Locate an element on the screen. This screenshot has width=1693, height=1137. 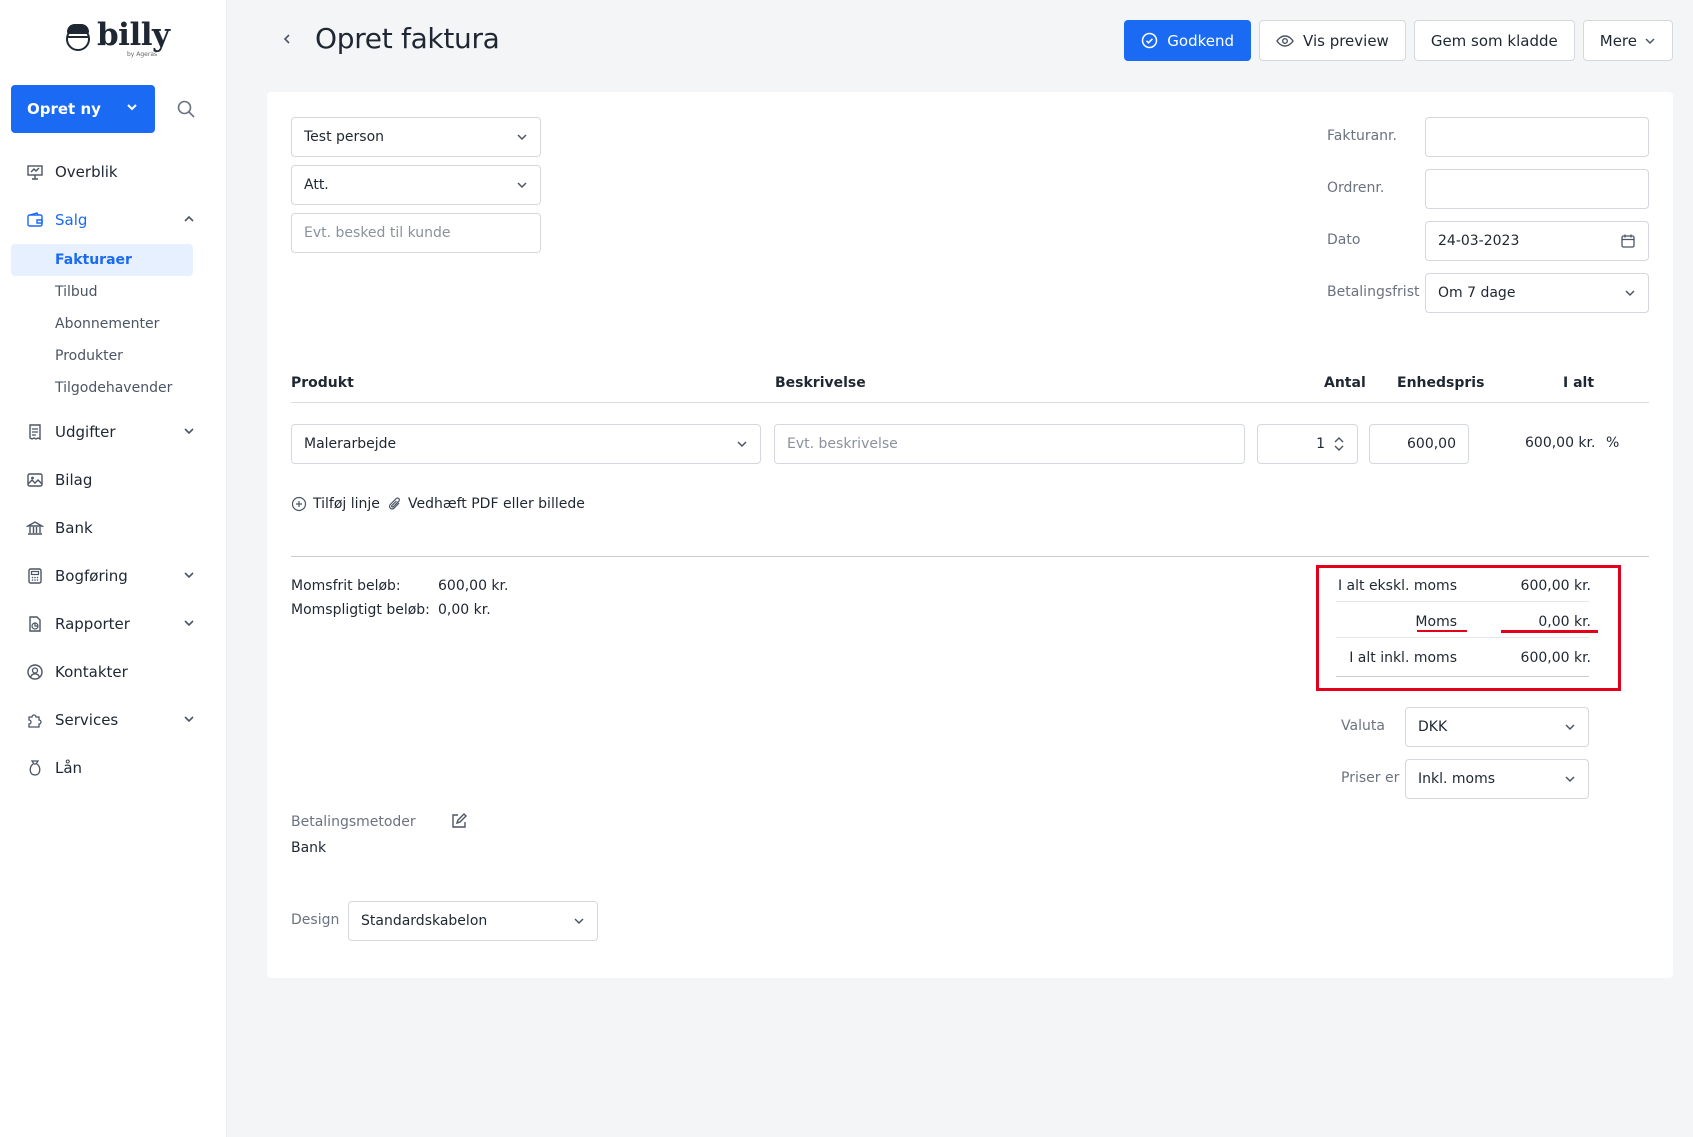
vat-label-underline is located at coordinates (1442, 631).